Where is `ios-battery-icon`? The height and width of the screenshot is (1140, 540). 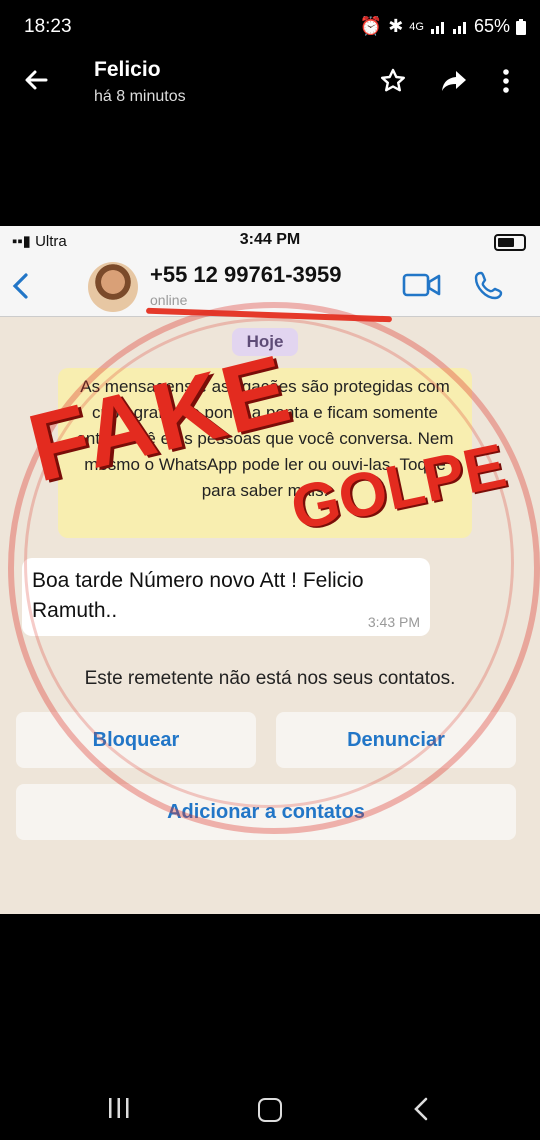 ios-battery-icon is located at coordinates (510, 242).